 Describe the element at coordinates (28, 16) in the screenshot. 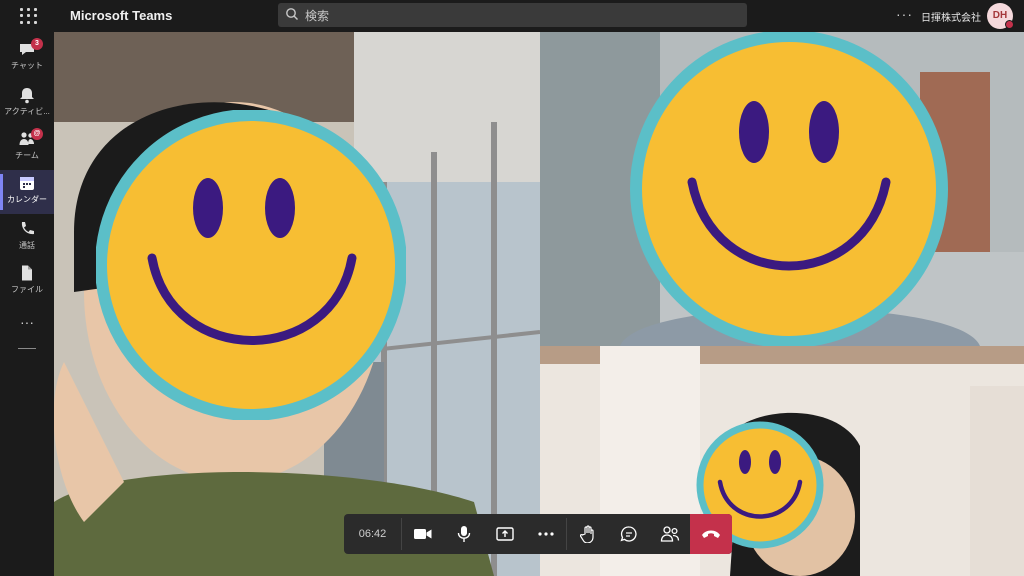

I see `app-launcher-icon` at that location.